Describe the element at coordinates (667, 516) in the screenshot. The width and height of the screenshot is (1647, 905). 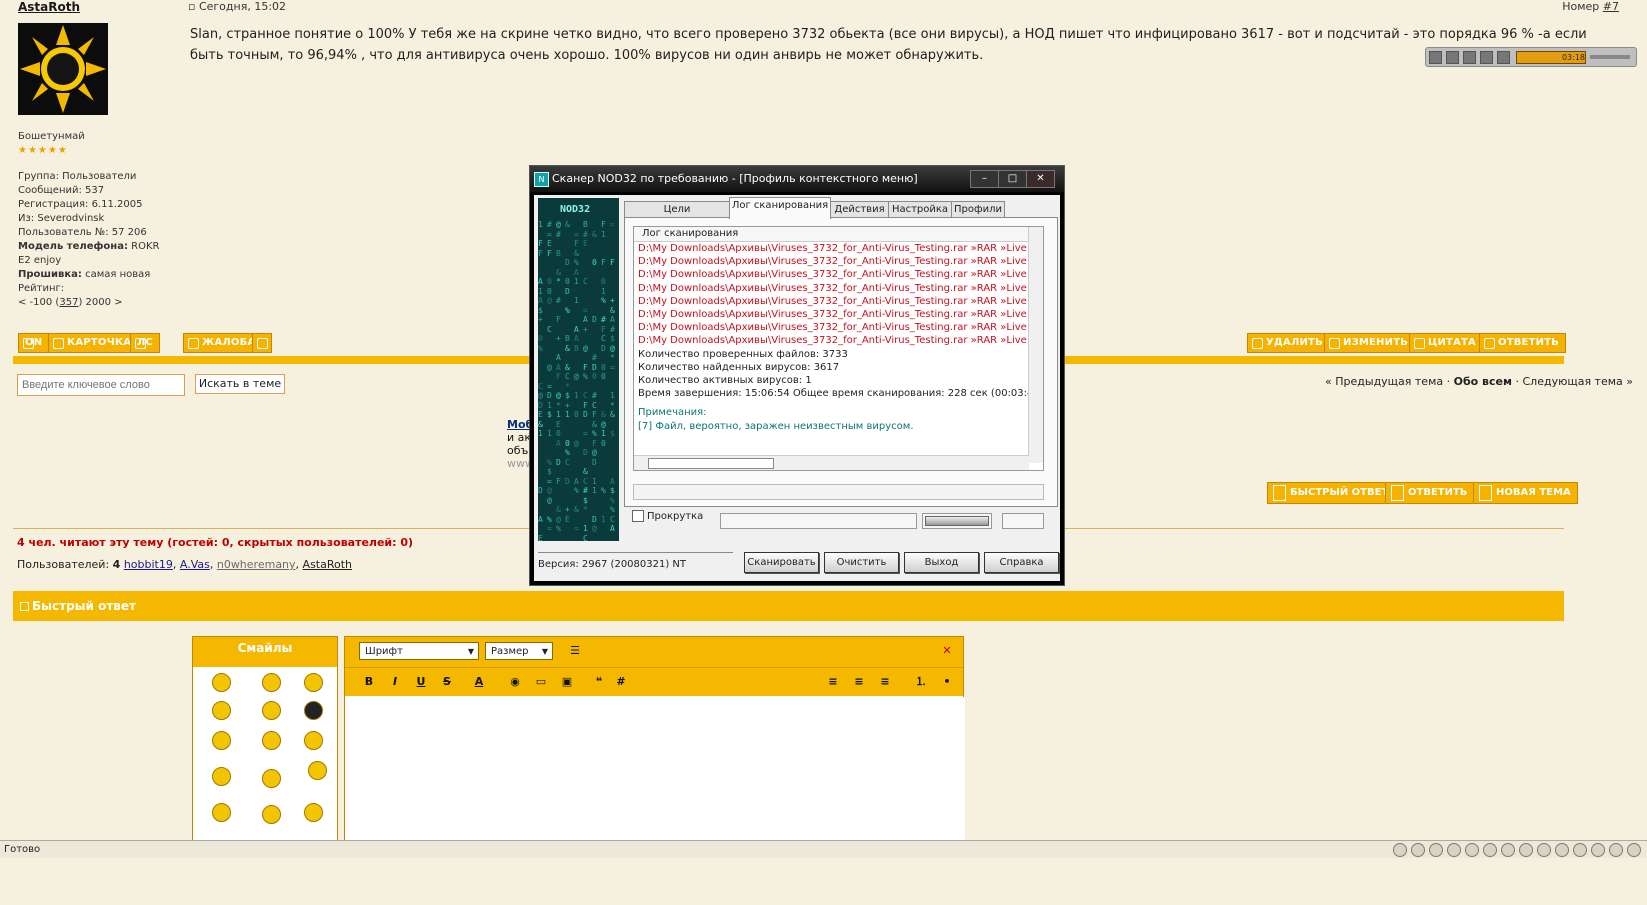
I see `autoscroll-checkbox-row: Прокрутка` at that location.